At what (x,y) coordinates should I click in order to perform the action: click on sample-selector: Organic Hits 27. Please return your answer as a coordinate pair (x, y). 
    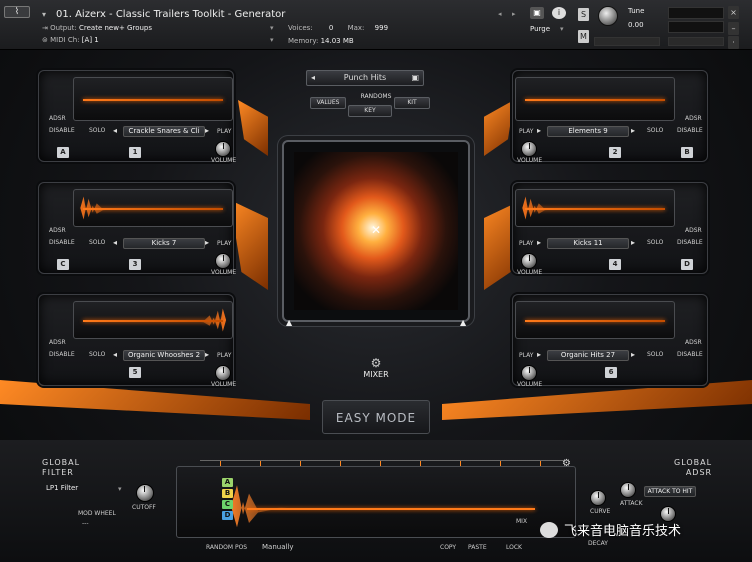
    Looking at the image, I should click on (588, 355).